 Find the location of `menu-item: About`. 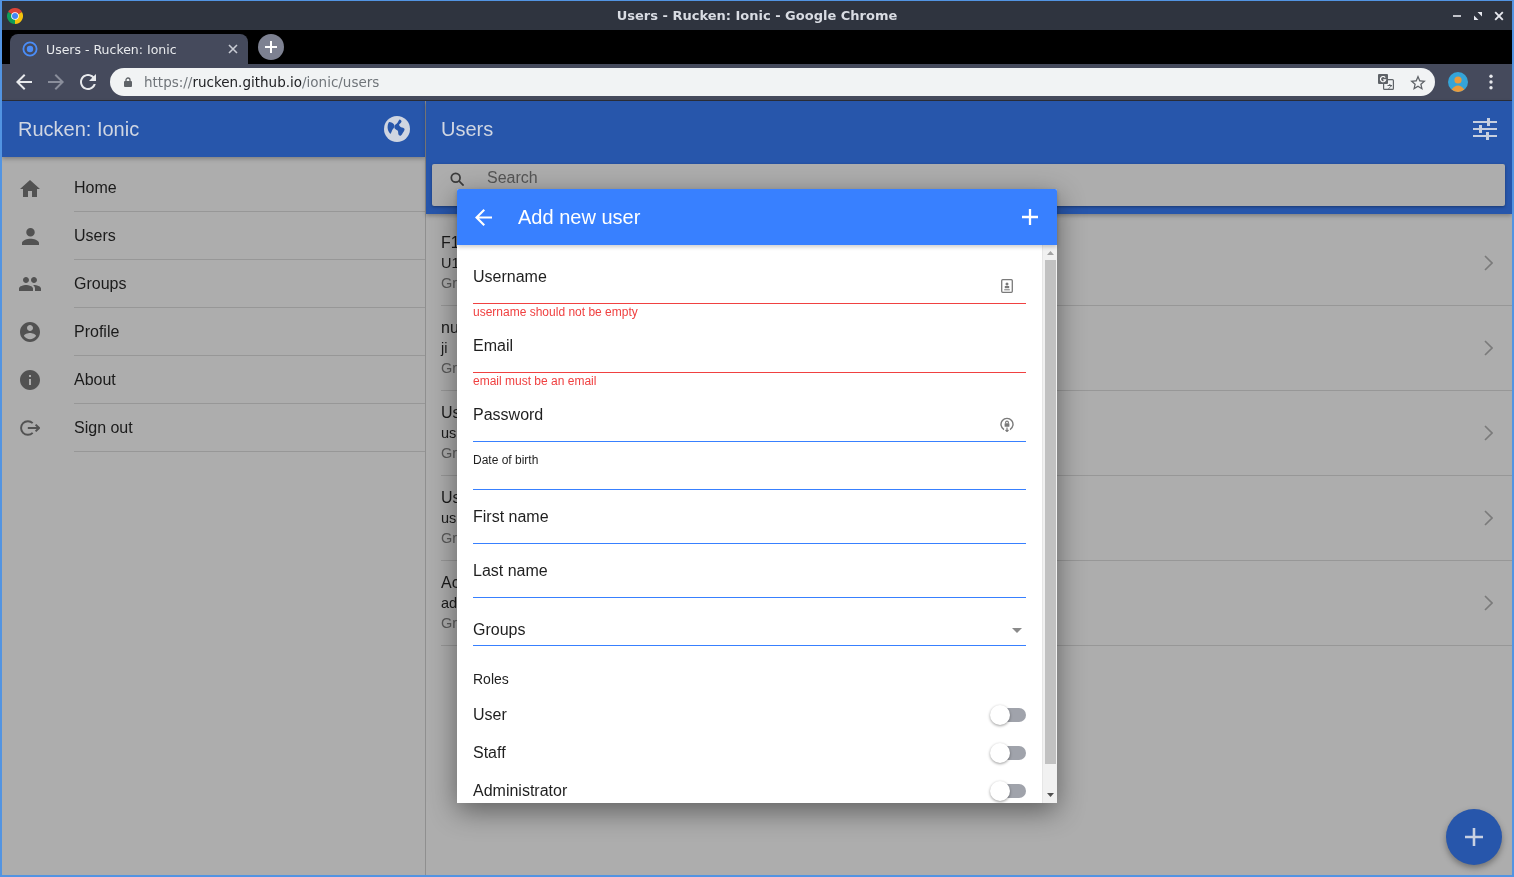

menu-item: About is located at coordinates (213, 380).